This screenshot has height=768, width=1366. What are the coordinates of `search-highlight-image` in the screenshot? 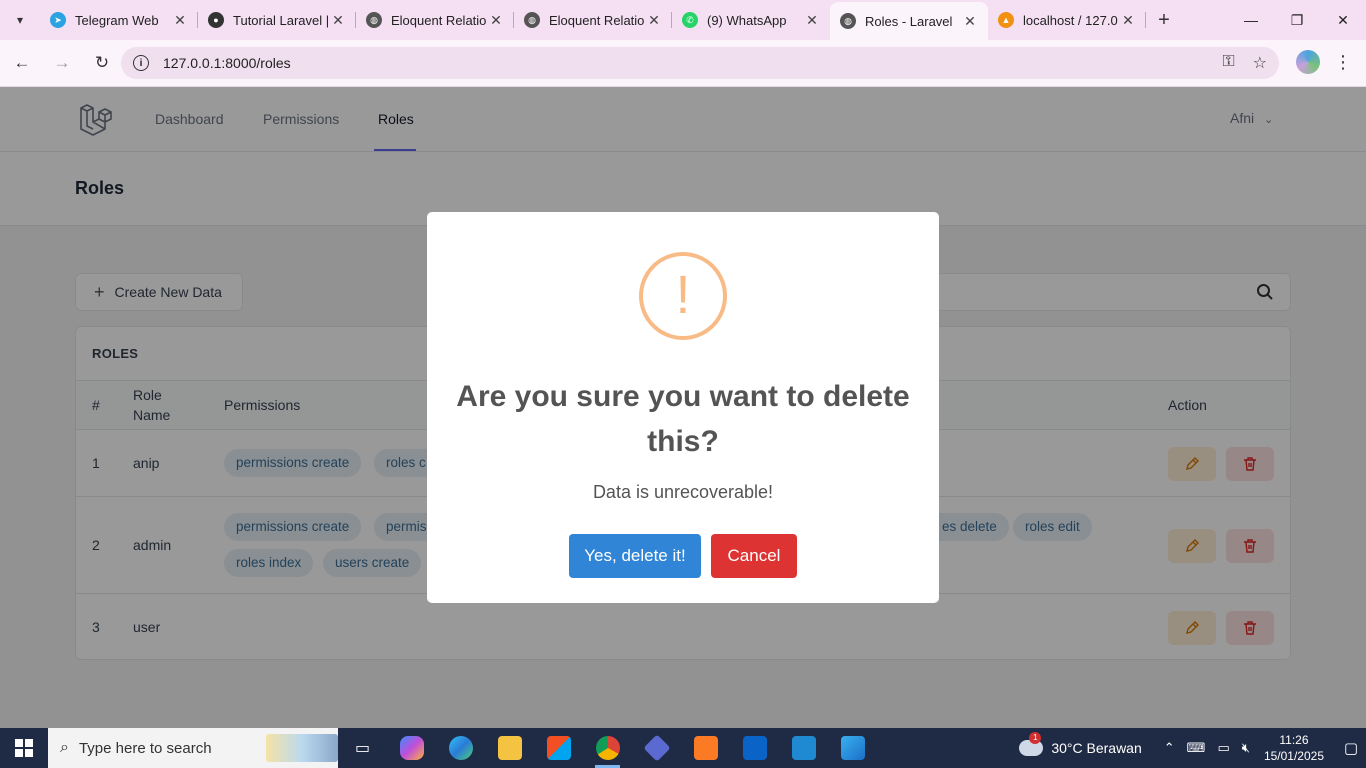 It's located at (302, 748).